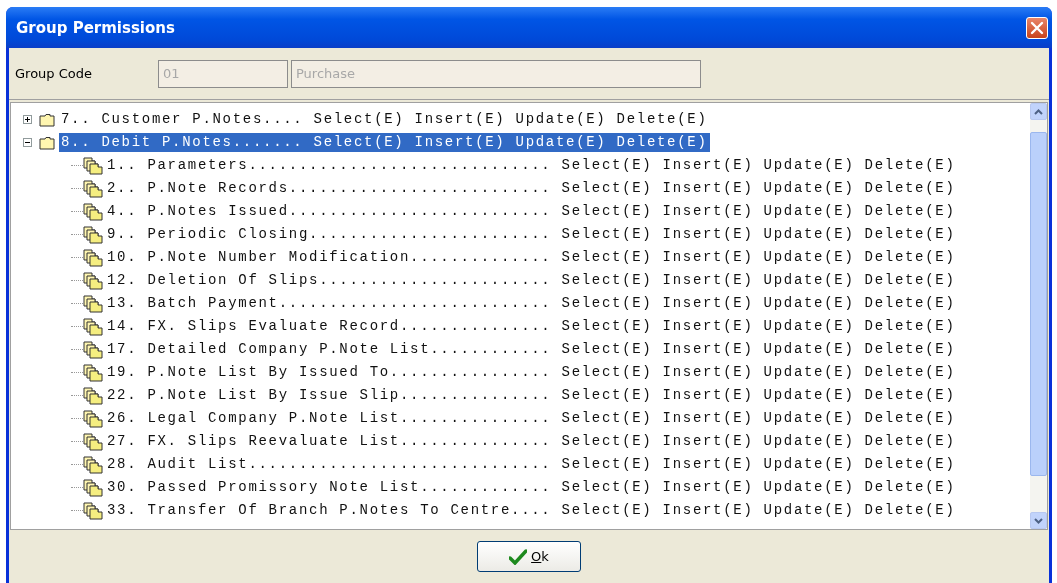 The image size is (1057, 583). What do you see at coordinates (518, 556) in the screenshot?
I see `checkmark-icon` at bounding box center [518, 556].